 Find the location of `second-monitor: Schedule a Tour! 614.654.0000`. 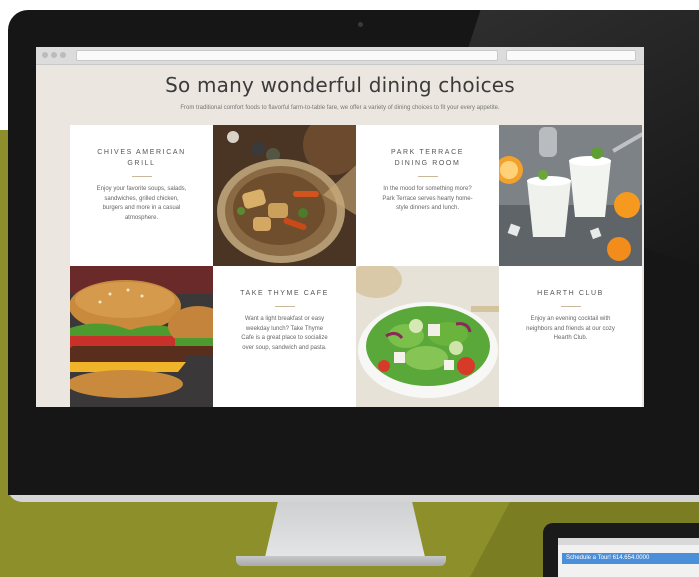

second-monitor: Schedule a Tour! 614.654.0000 is located at coordinates (621, 550).